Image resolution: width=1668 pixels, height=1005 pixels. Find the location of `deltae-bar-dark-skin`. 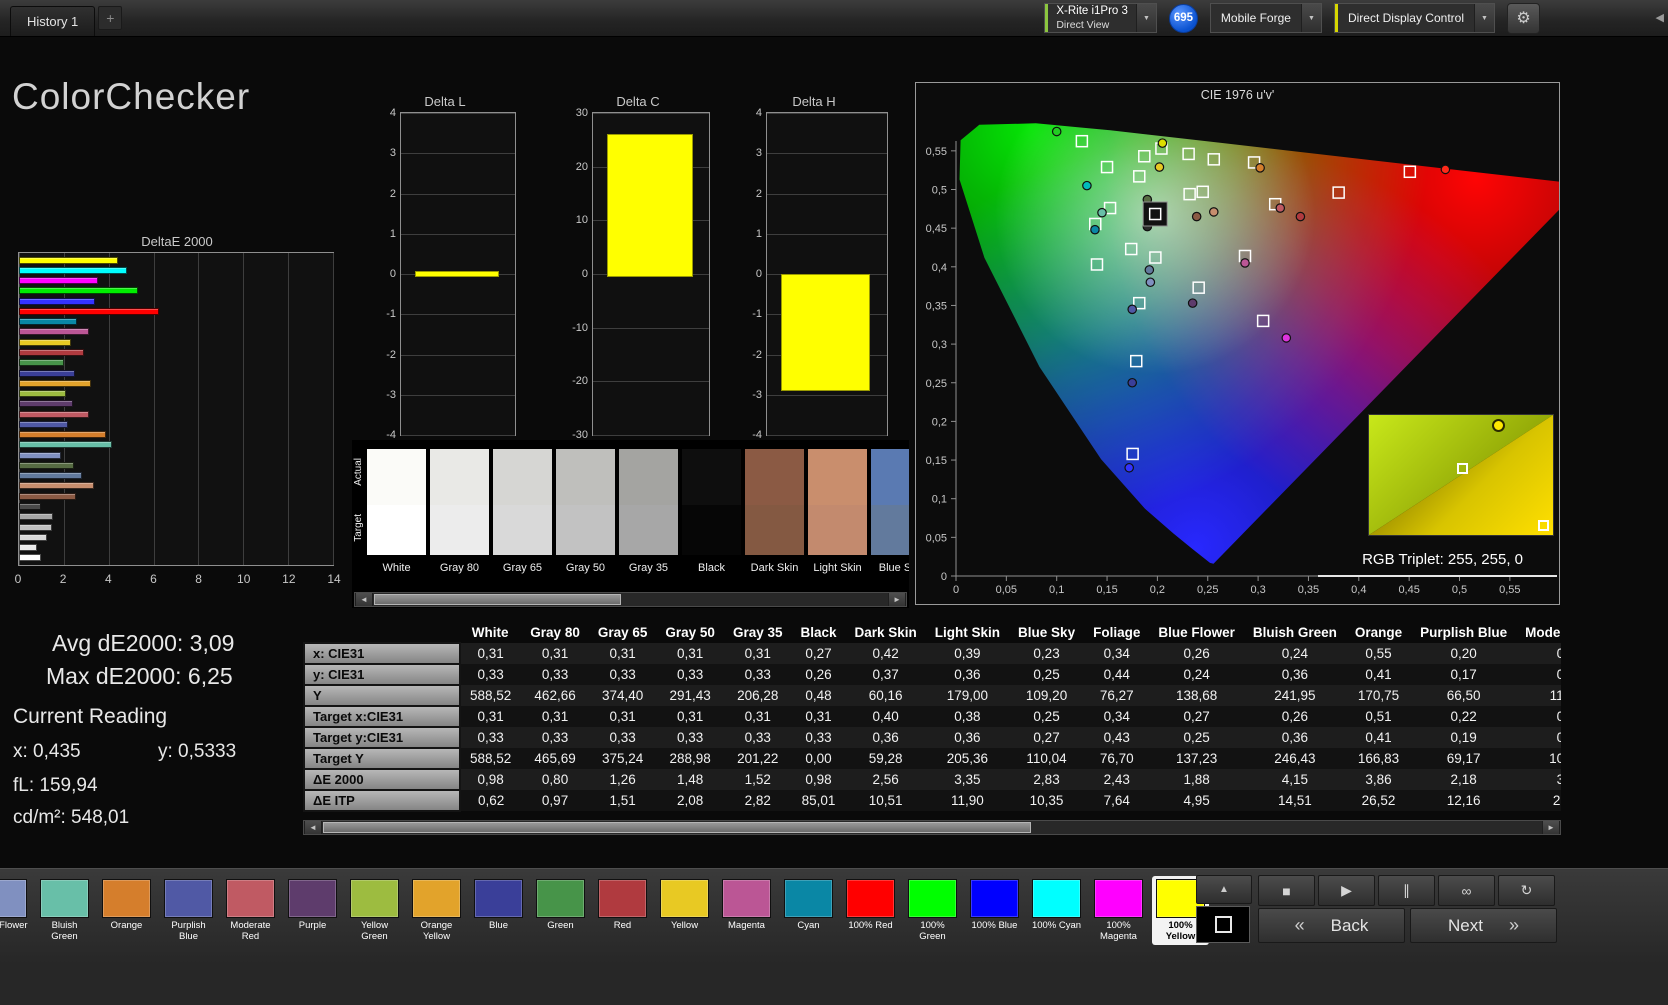

deltae-bar-dark-skin is located at coordinates (48, 496).